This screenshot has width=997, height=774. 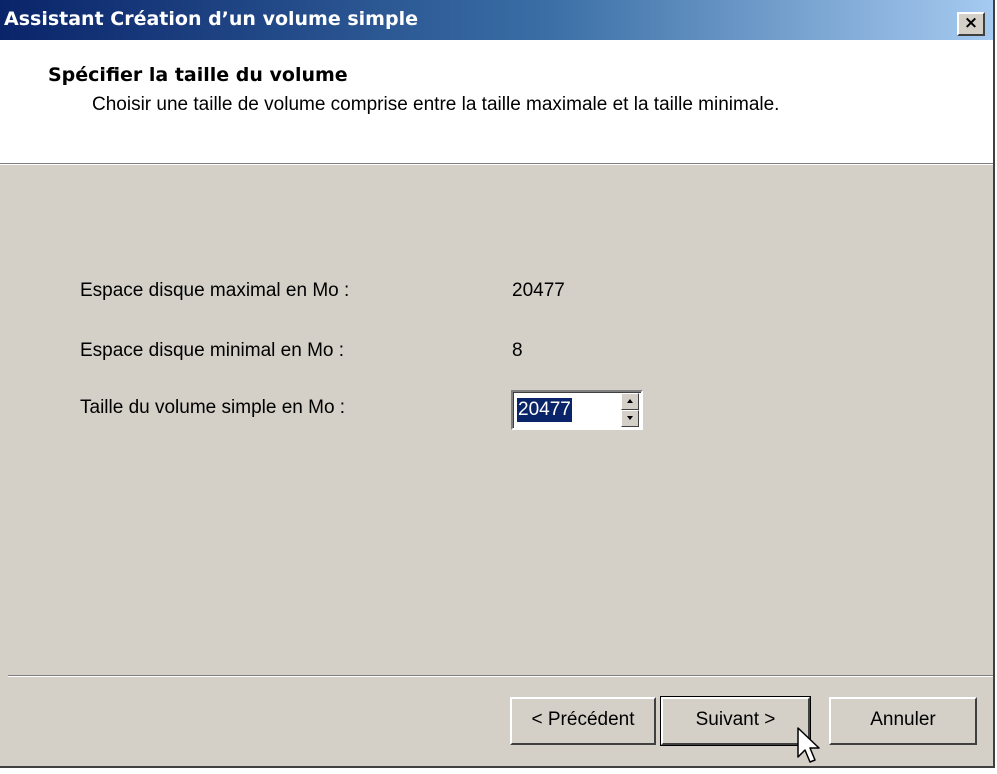 I want to click on footer-divider, so click(x=500, y=676).